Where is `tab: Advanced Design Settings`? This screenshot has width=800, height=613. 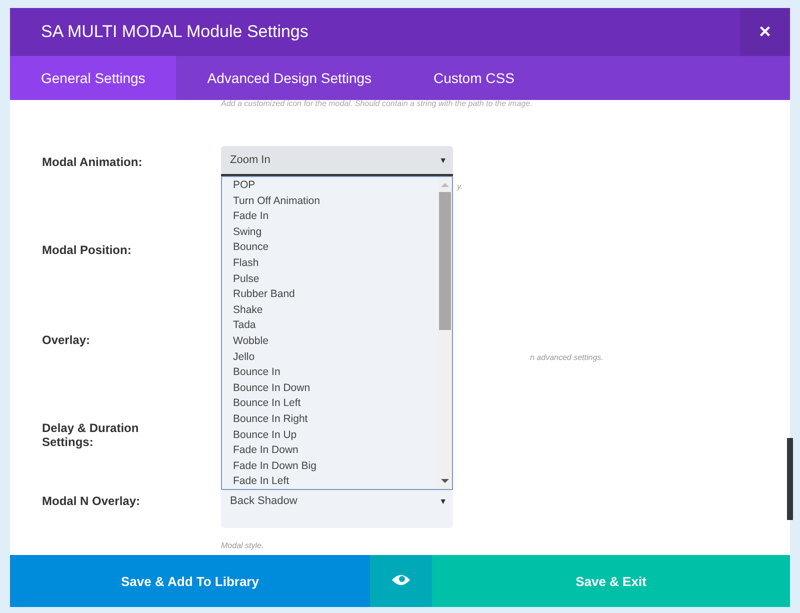
tab: Advanced Design Settings is located at coordinates (289, 78).